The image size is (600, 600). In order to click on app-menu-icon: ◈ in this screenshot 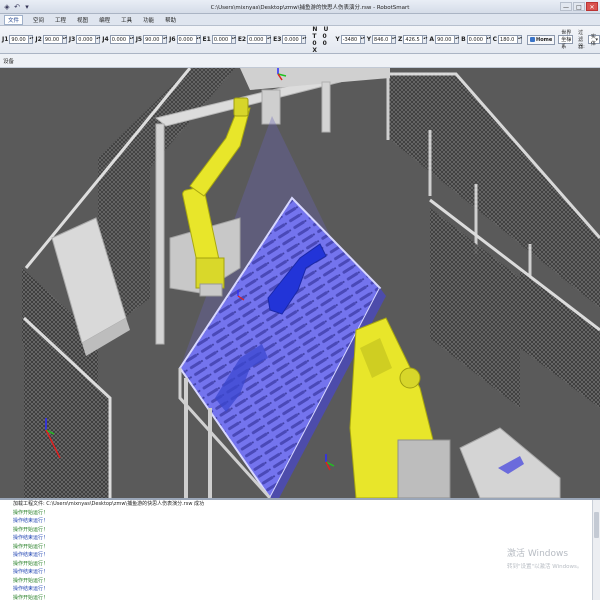, I will do `click(7, 7)`.